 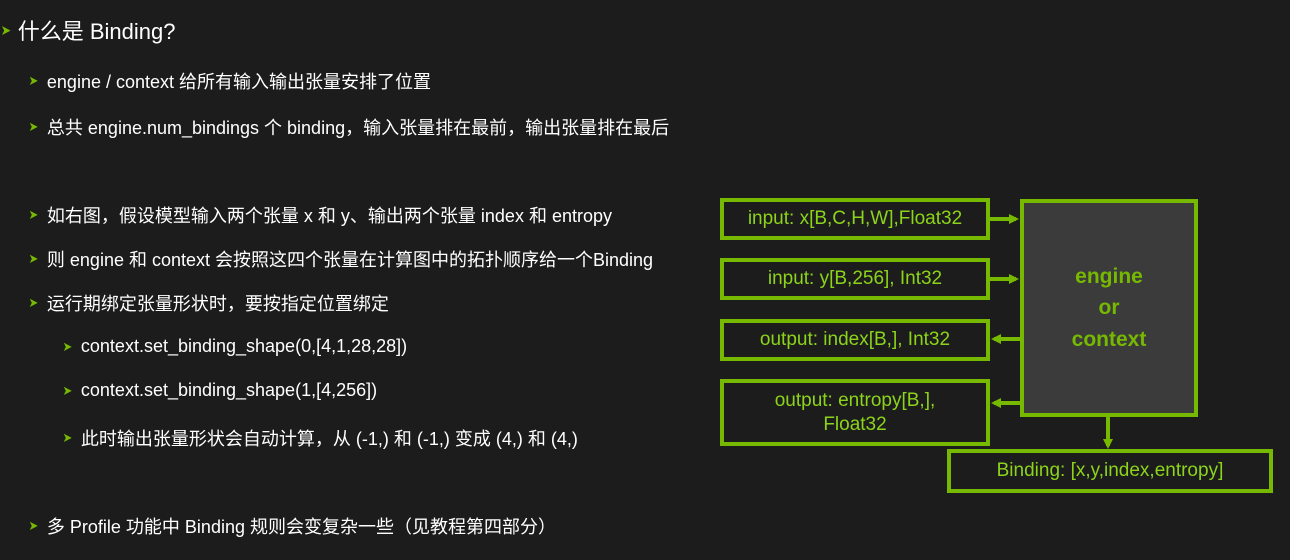 I want to click on output-index-box: output: index[B,], Int32, so click(x=855, y=340).